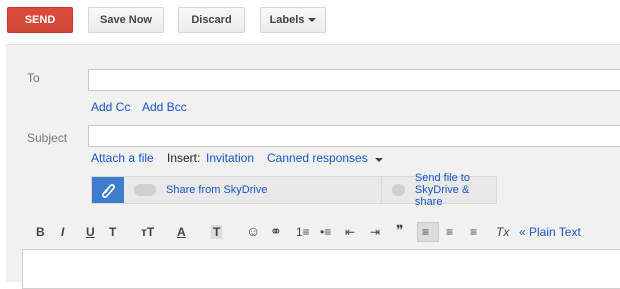 The image size is (620, 289). What do you see at coordinates (449, 232) in the screenshot?
I see `align-center-icon: ≡` at bounding box center [449, 232].